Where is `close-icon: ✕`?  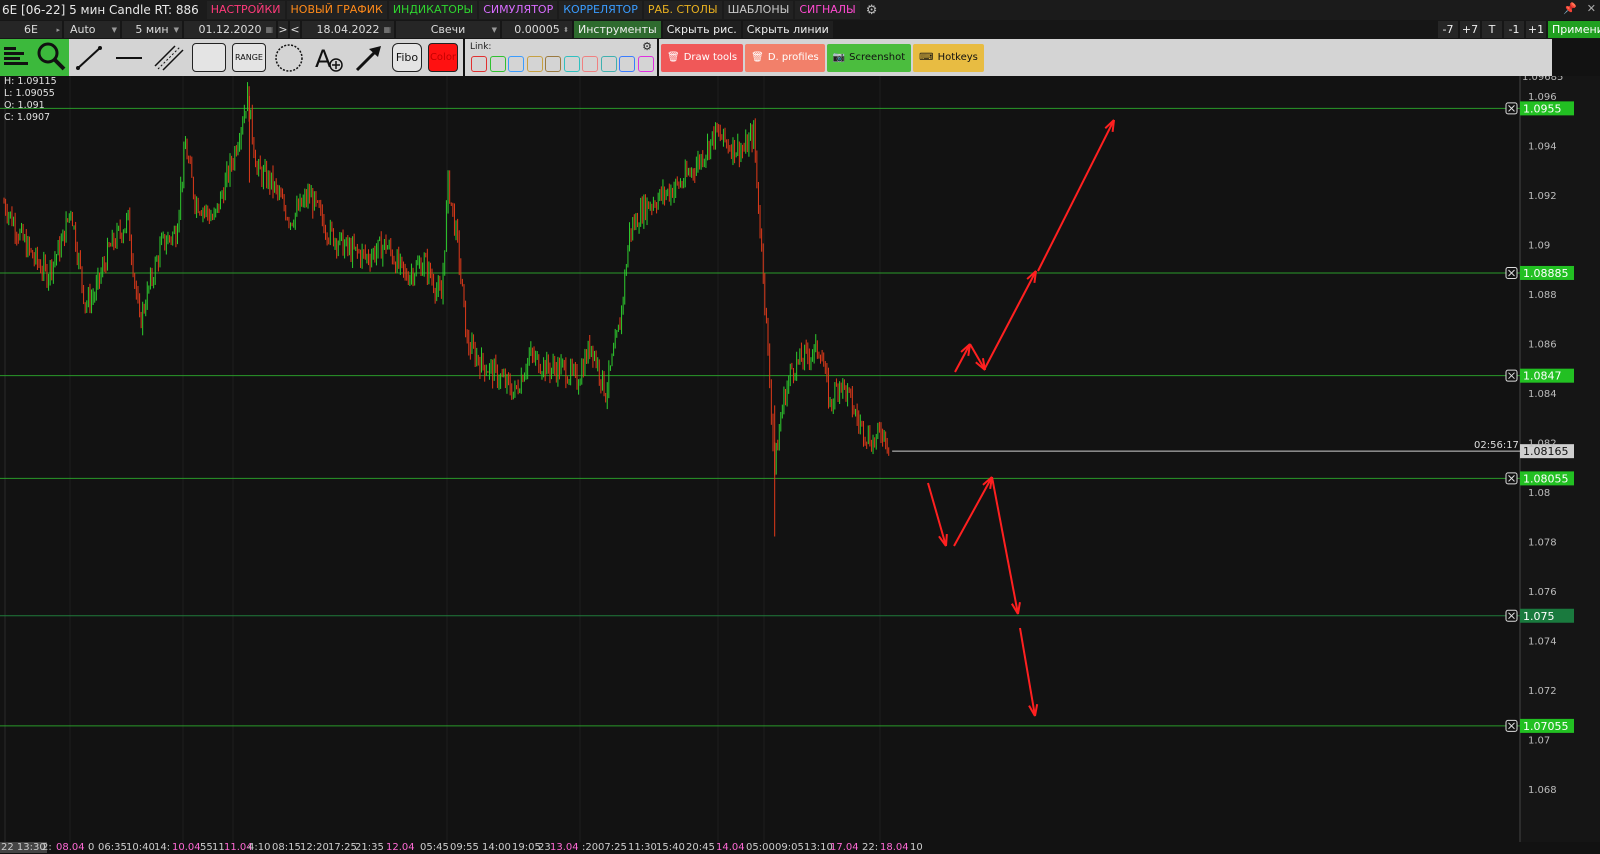
close-icon: ✕ is located at coordinates (1591, 8).